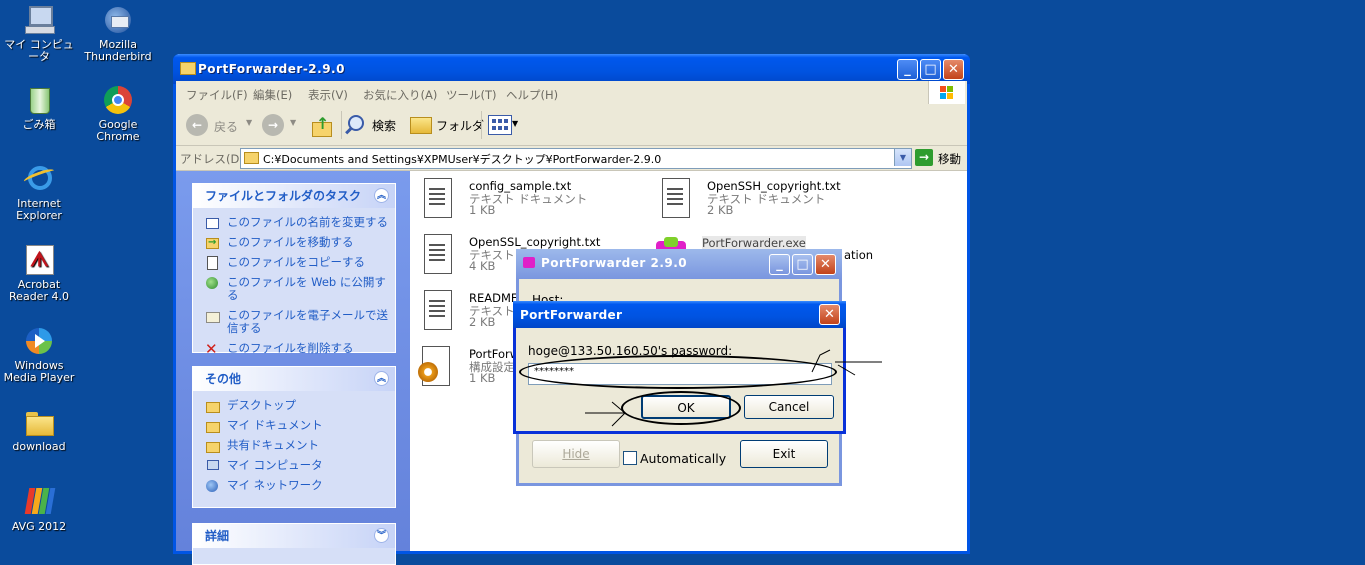  Describe the element at coordinates (733, 388) in the screenshot. I see `annotation-arrows` at that location.